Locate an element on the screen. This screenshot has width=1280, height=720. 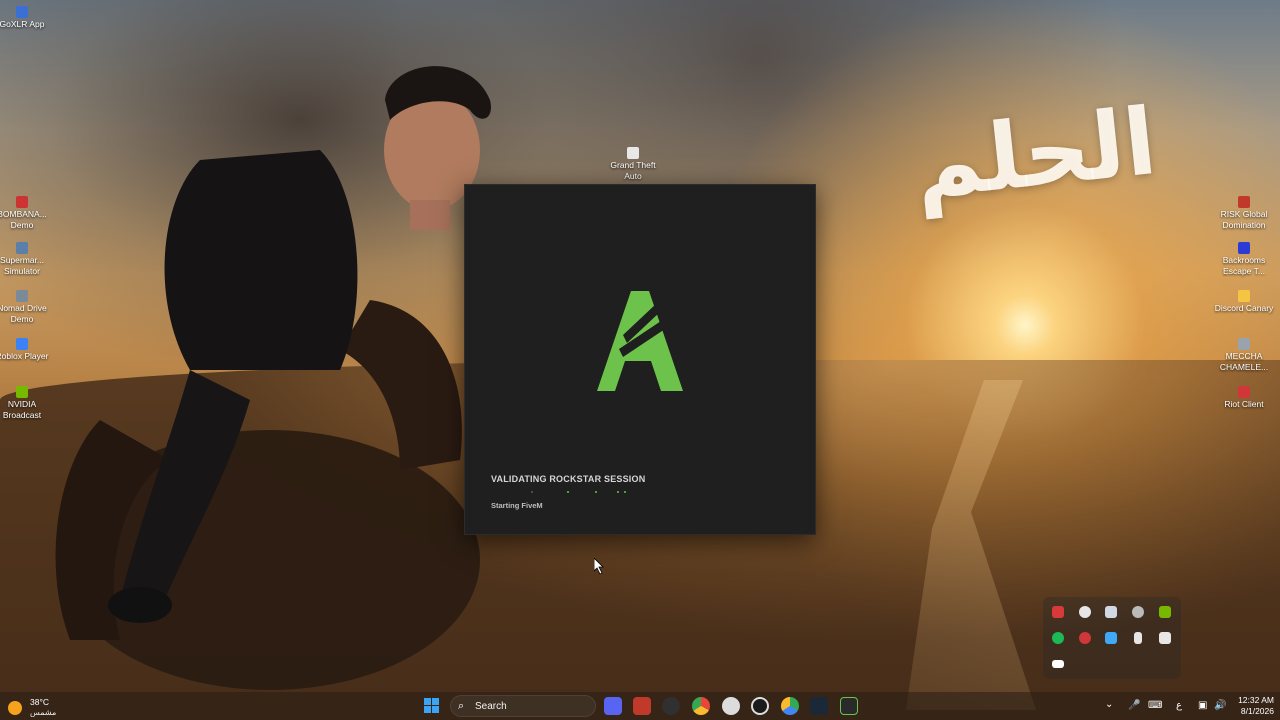
desktop-icon-bombana: BOMBANA... Demo is located at coordinates (27, 213).